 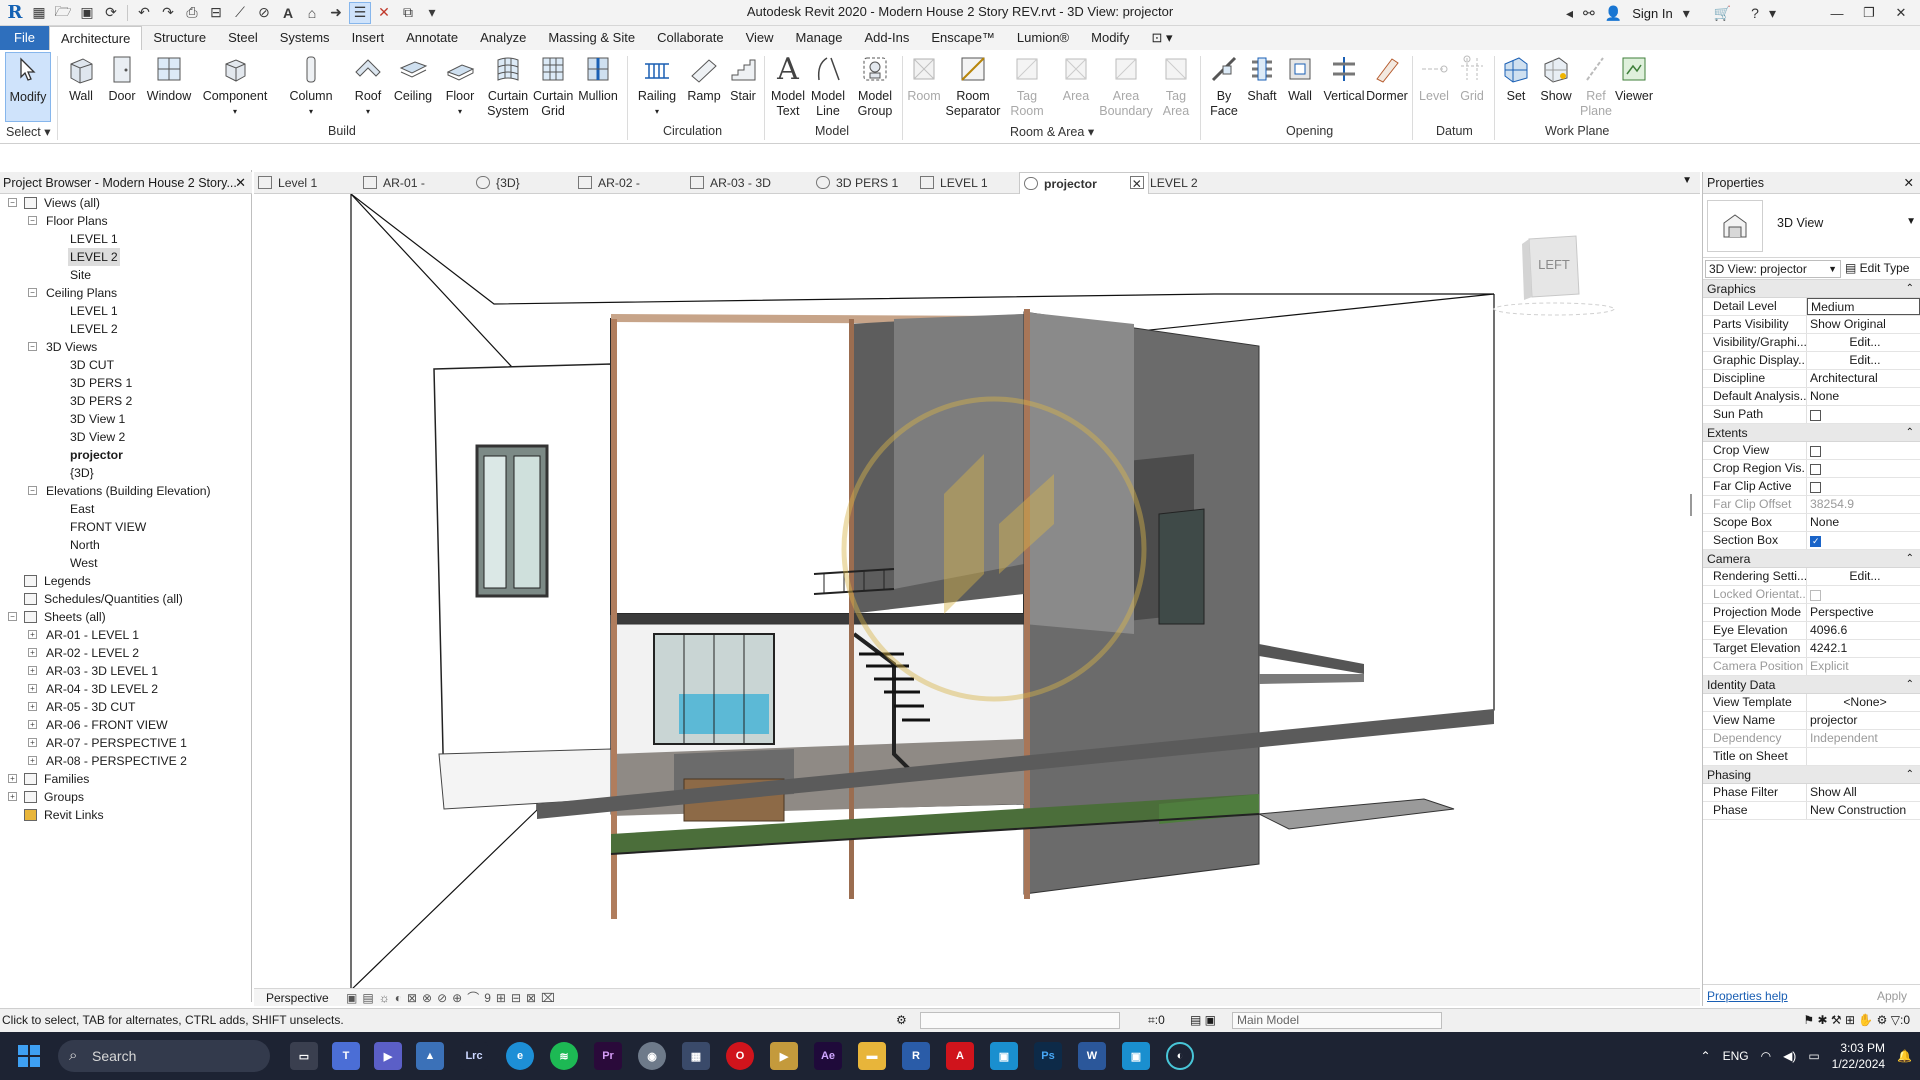 I want to click on switch-windows-icon: ⧉, so click(x=408, y=13).